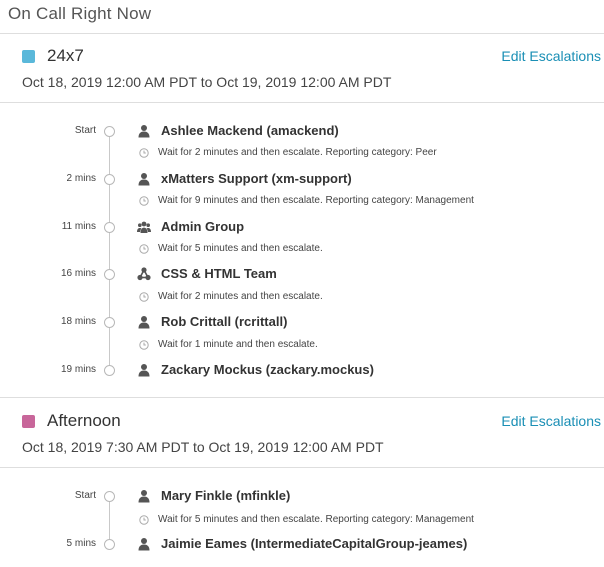 This screenshot has width=604, height=567. I want to click on escalation-step: Start Mary Finkle (mfinkle), so click(302, 497).